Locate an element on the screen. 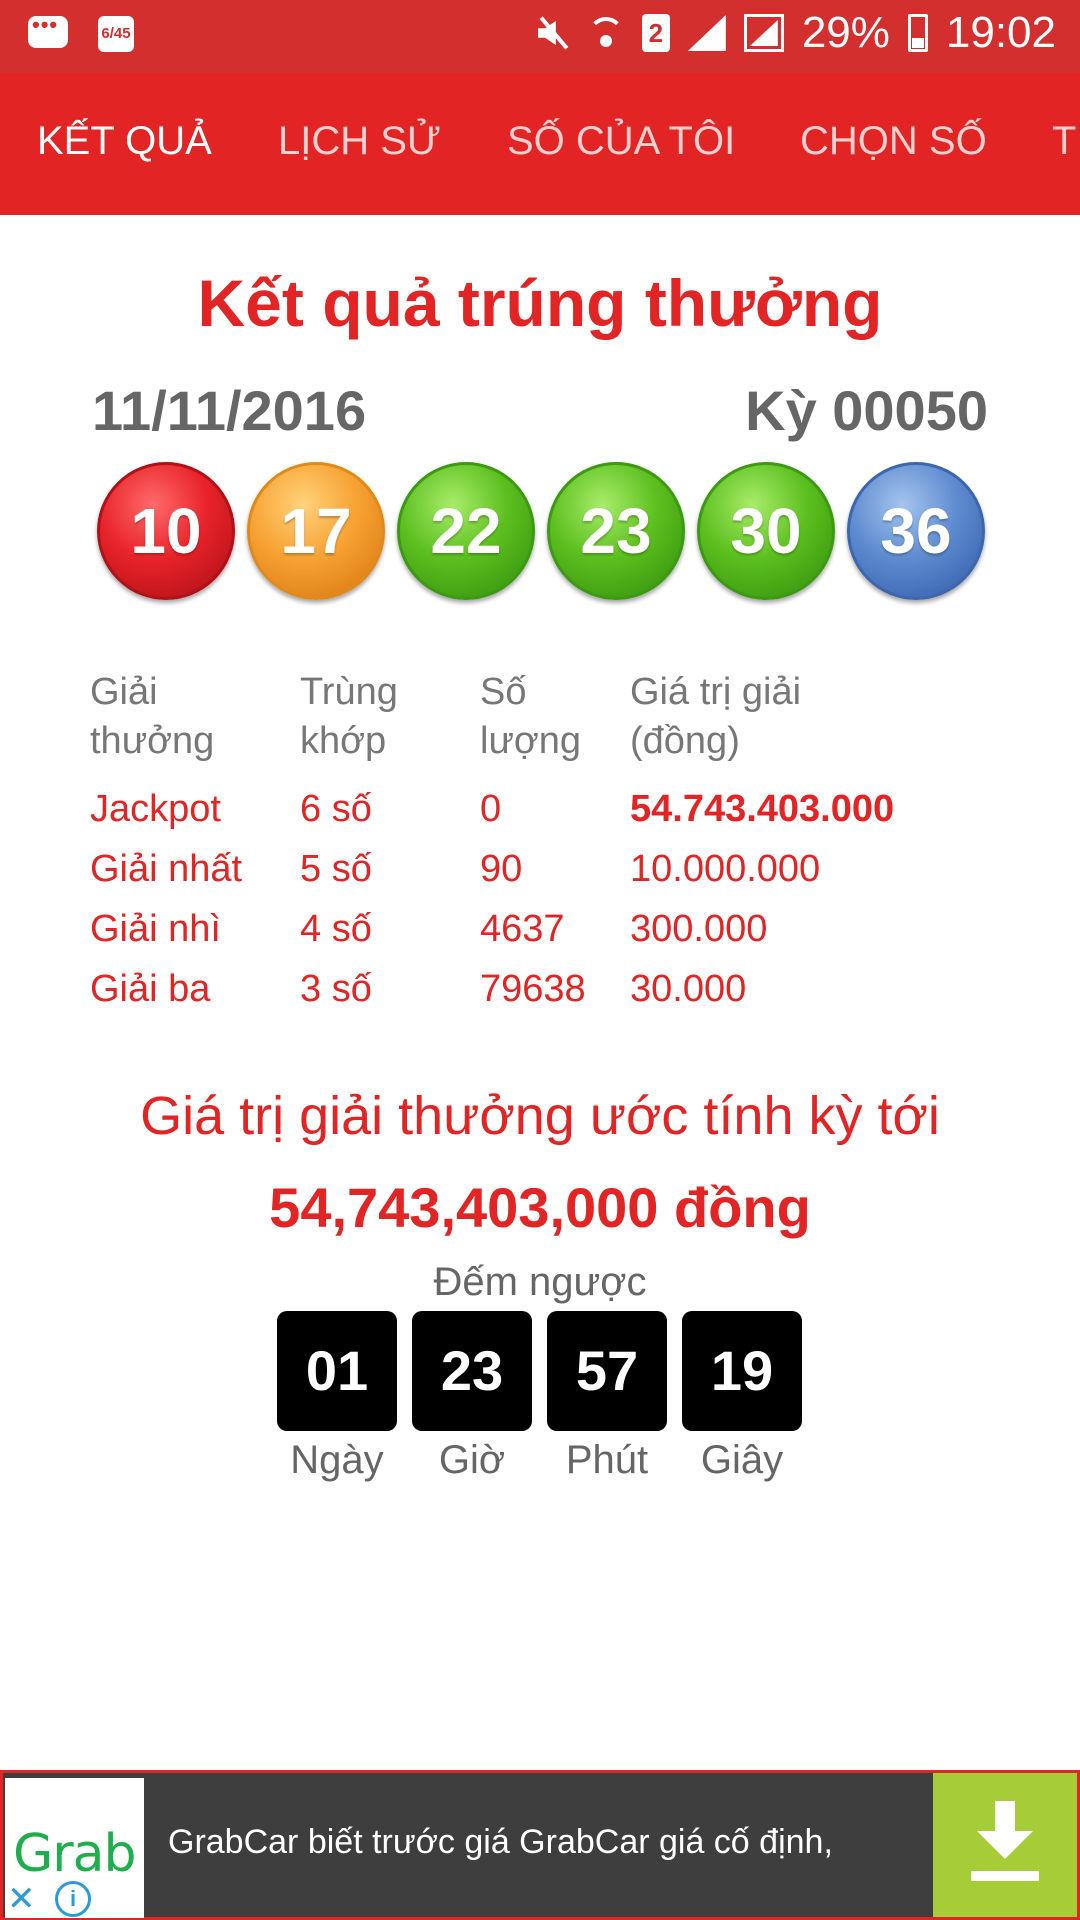 This screenshot has height=1920, width=1080. status-bar: 6/45 2 29% 19:02 is located at coordinates (540, 36).